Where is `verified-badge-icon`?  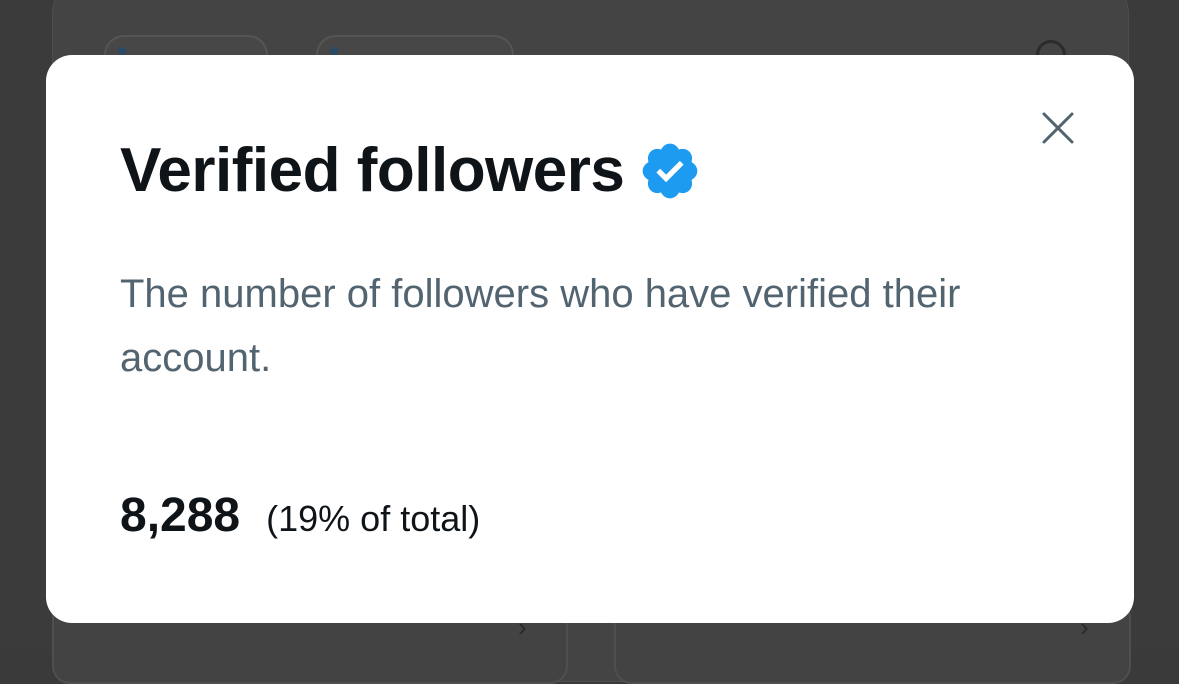 verified-badge-icon is located at coordinates (670, 171).